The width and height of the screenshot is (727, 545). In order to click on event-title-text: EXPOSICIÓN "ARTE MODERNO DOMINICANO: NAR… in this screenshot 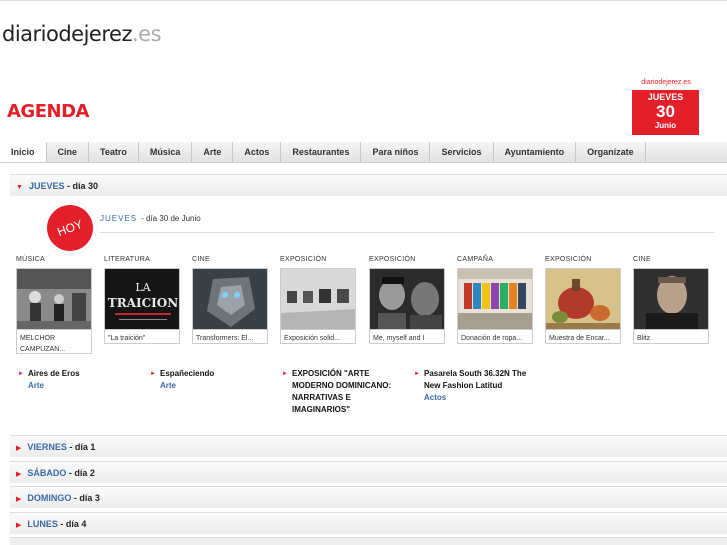, I will do `click(342, 390)`.